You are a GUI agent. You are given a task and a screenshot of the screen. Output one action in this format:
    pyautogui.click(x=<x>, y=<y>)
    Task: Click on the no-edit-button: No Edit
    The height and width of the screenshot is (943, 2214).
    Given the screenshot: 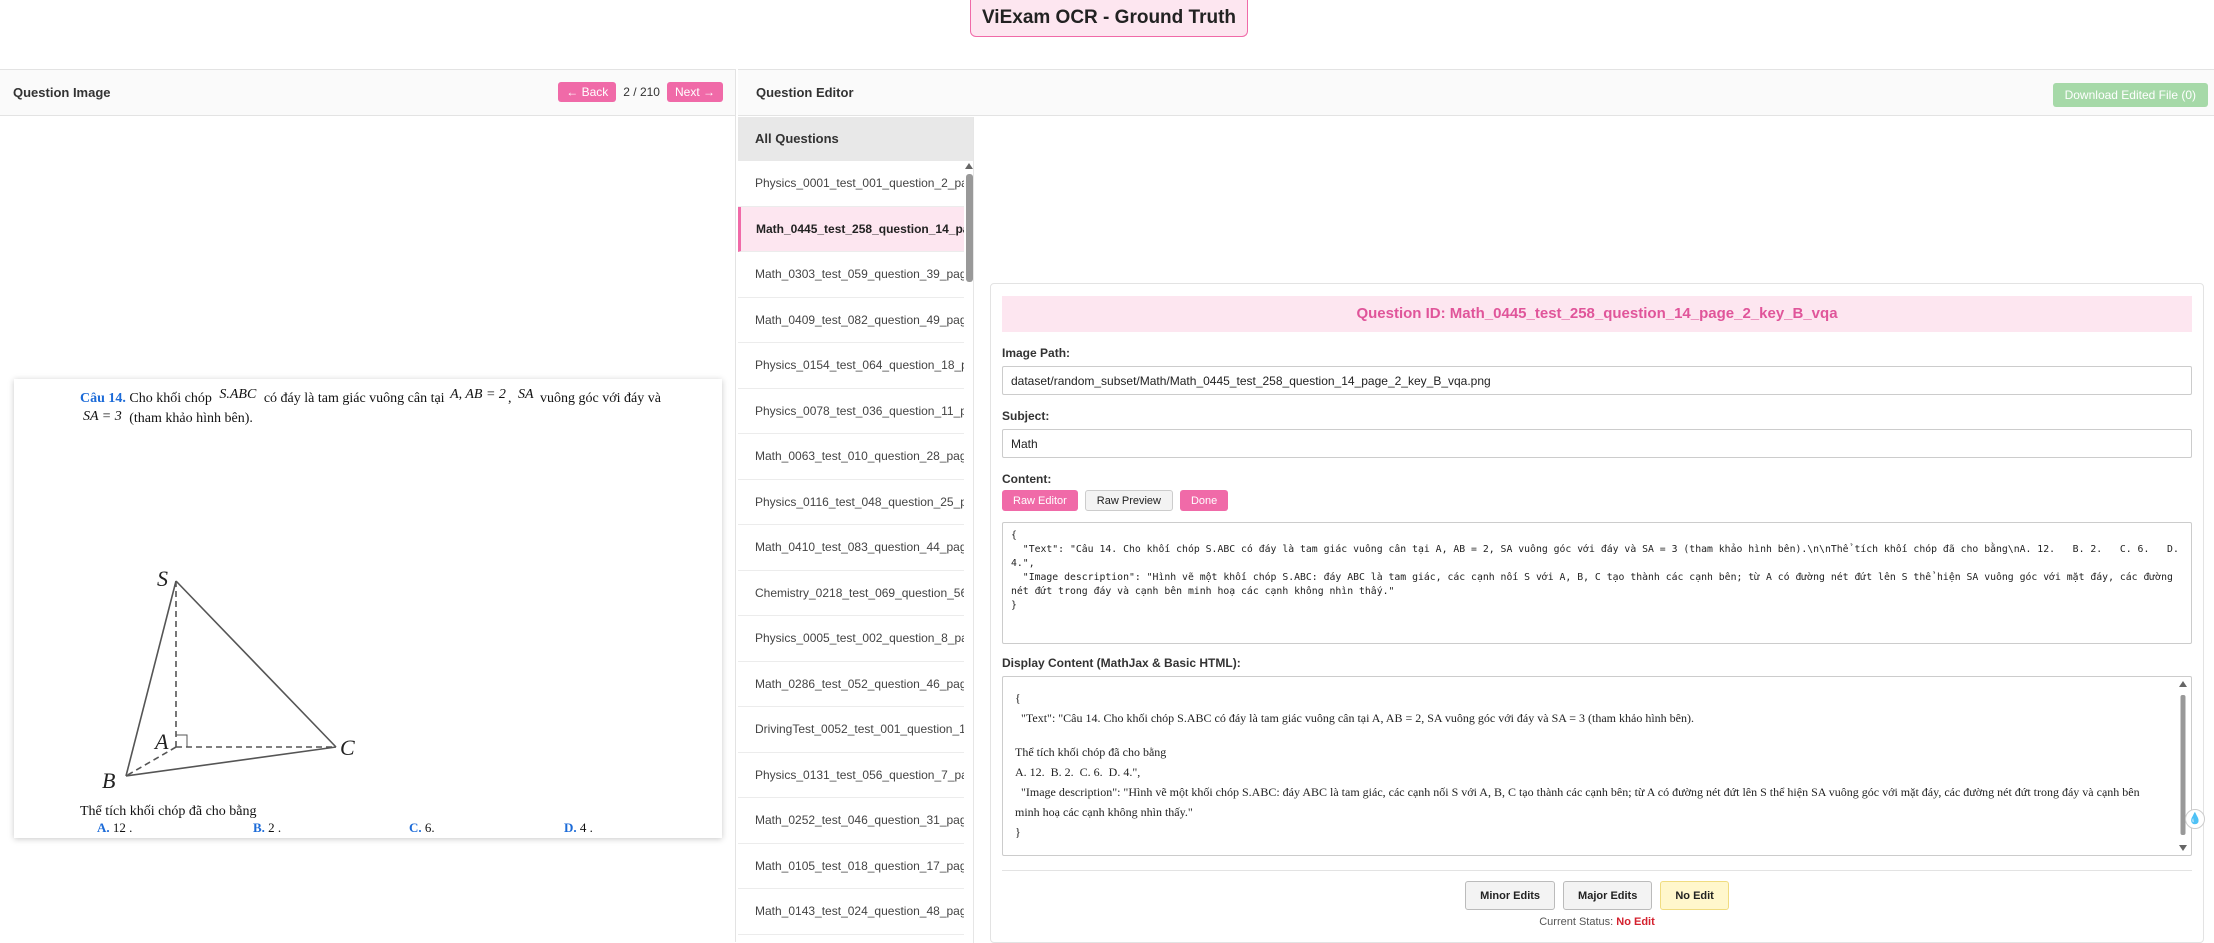 What is the action you would take?
    pyautogui.click(x=1694, y=895)
    